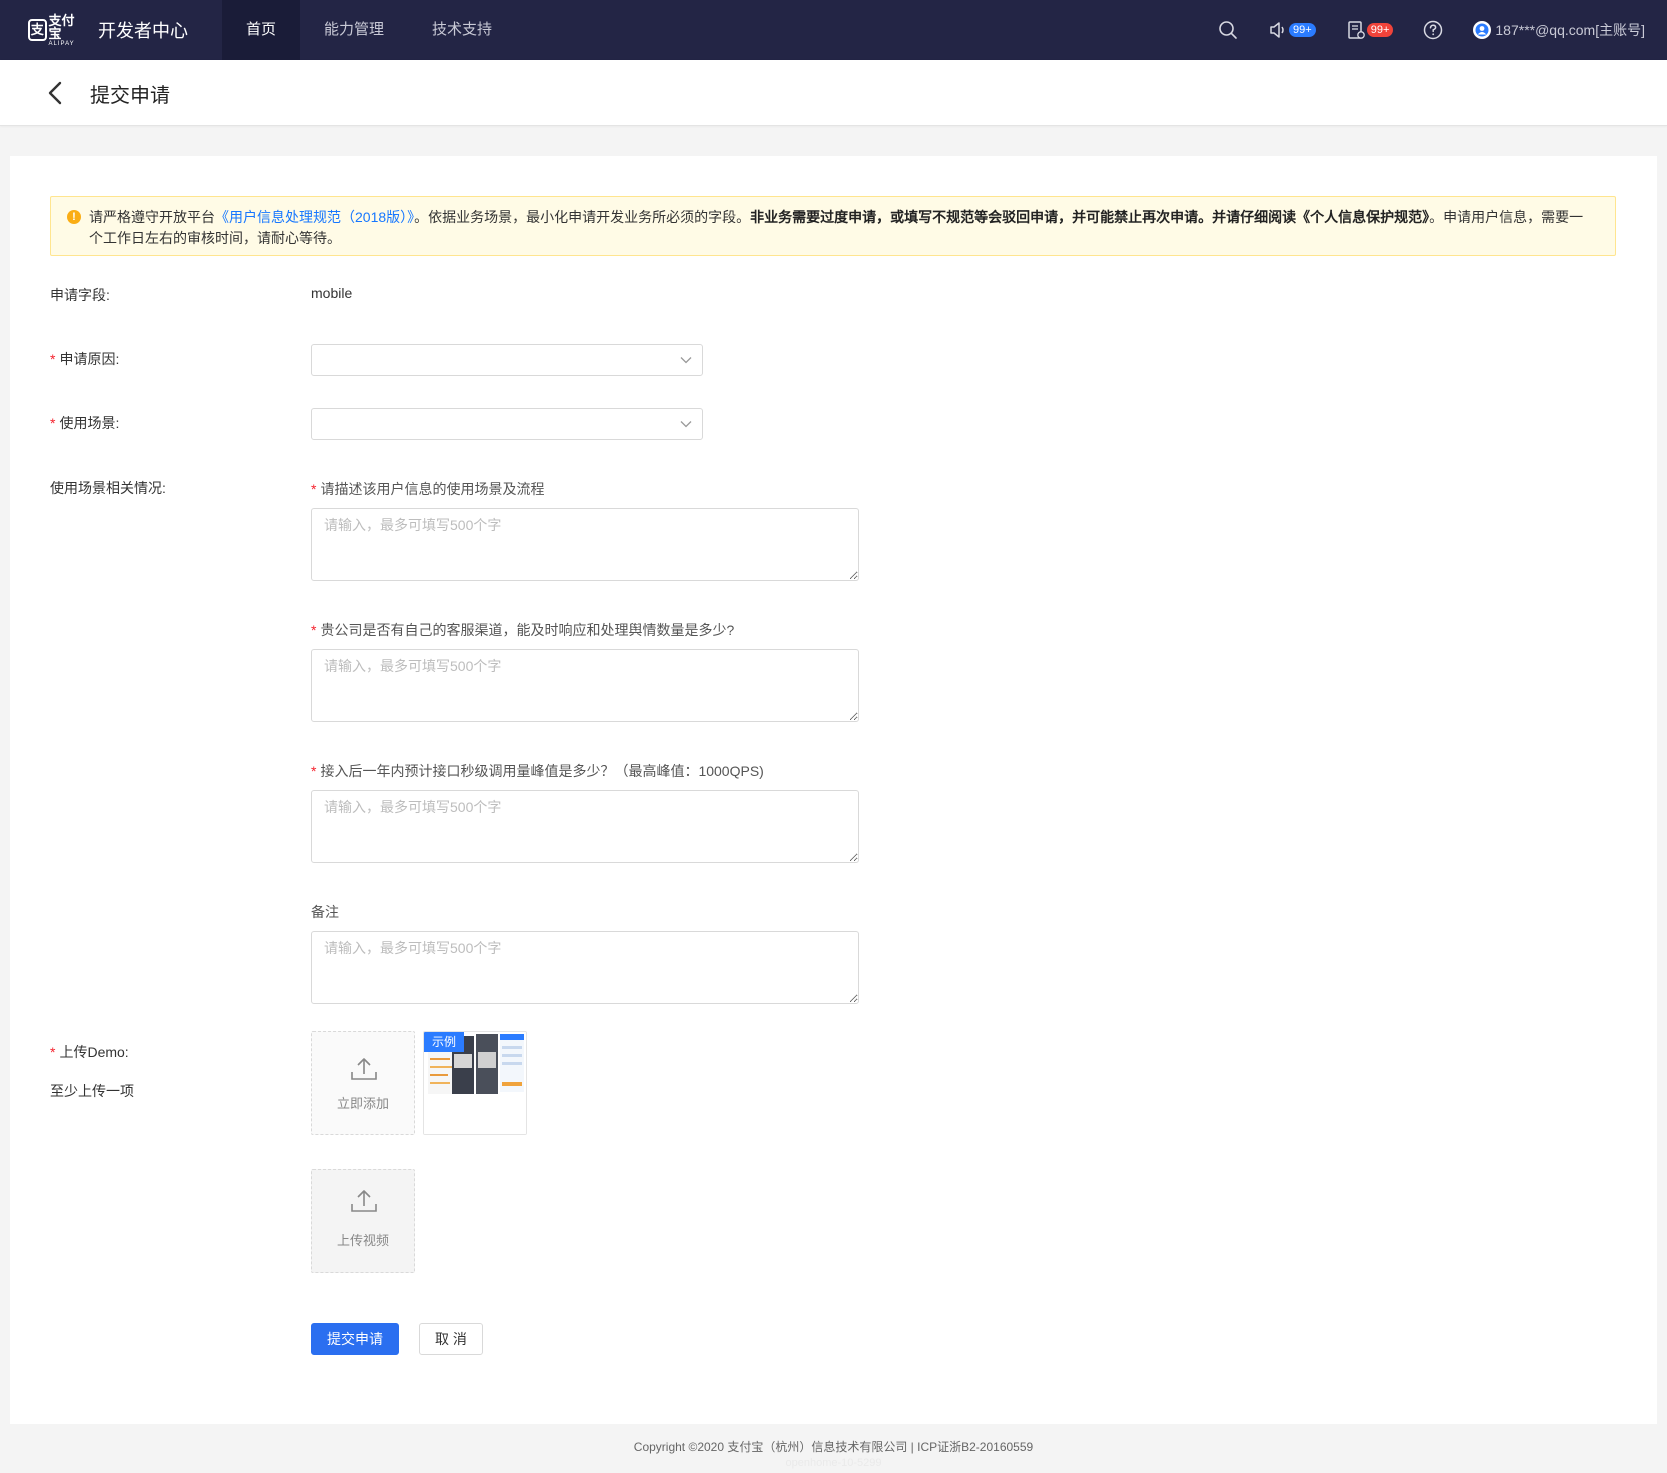 The image size is (1667, 1473). I want to click on chevron-left-icon, so click(55, 93).